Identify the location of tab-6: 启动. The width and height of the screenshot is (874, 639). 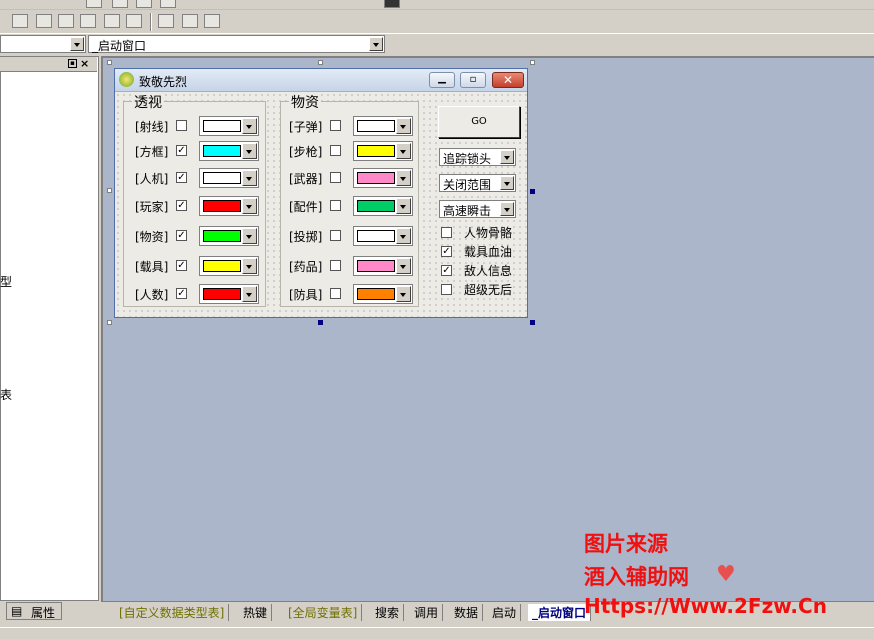
(505, 612).